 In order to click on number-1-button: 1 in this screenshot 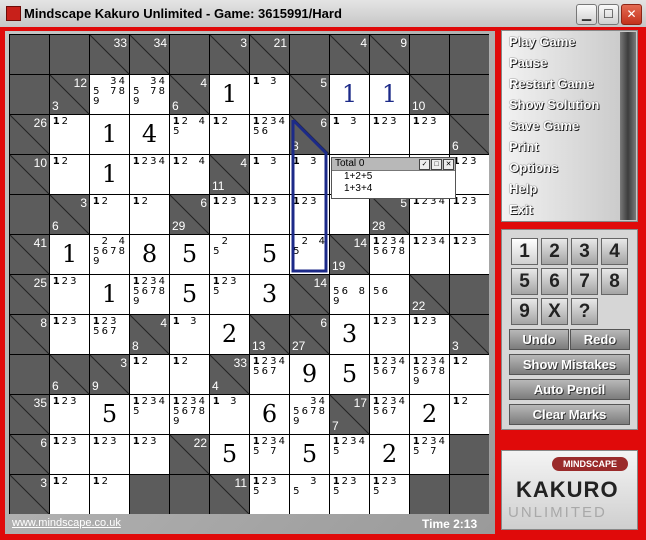, I will do `click(524, 251)`.